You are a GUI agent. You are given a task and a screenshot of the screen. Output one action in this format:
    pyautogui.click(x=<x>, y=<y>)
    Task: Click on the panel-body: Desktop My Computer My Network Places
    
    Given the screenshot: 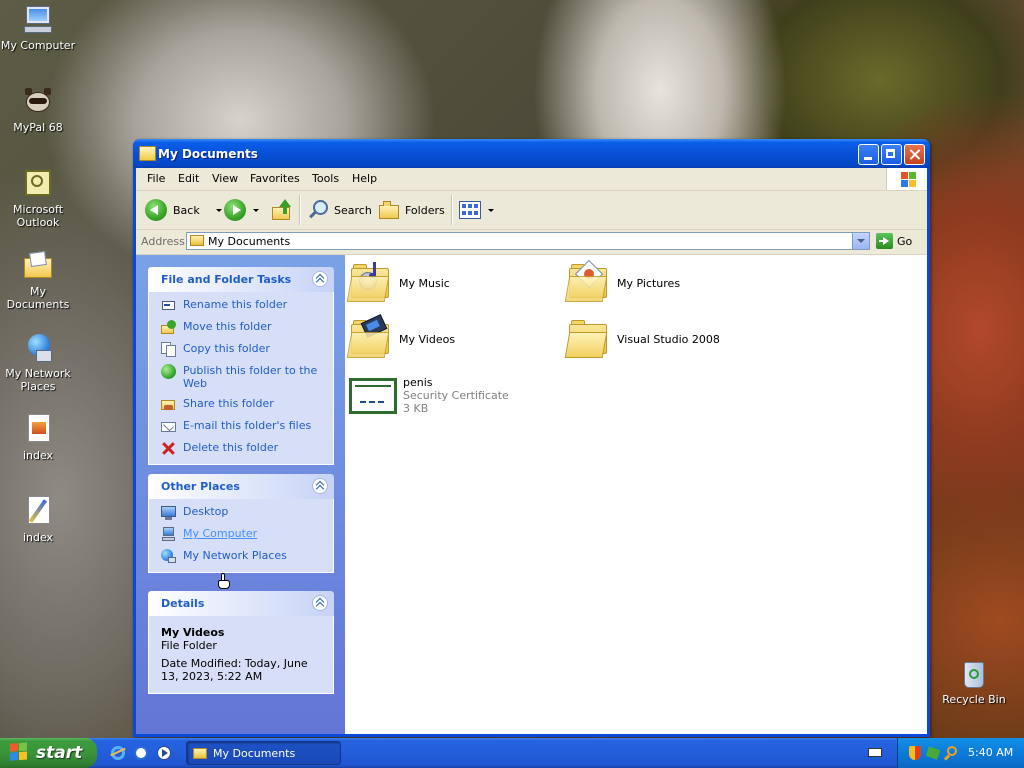 What is the action you would take?
    pyautogui.click(x=241, y=536)
    